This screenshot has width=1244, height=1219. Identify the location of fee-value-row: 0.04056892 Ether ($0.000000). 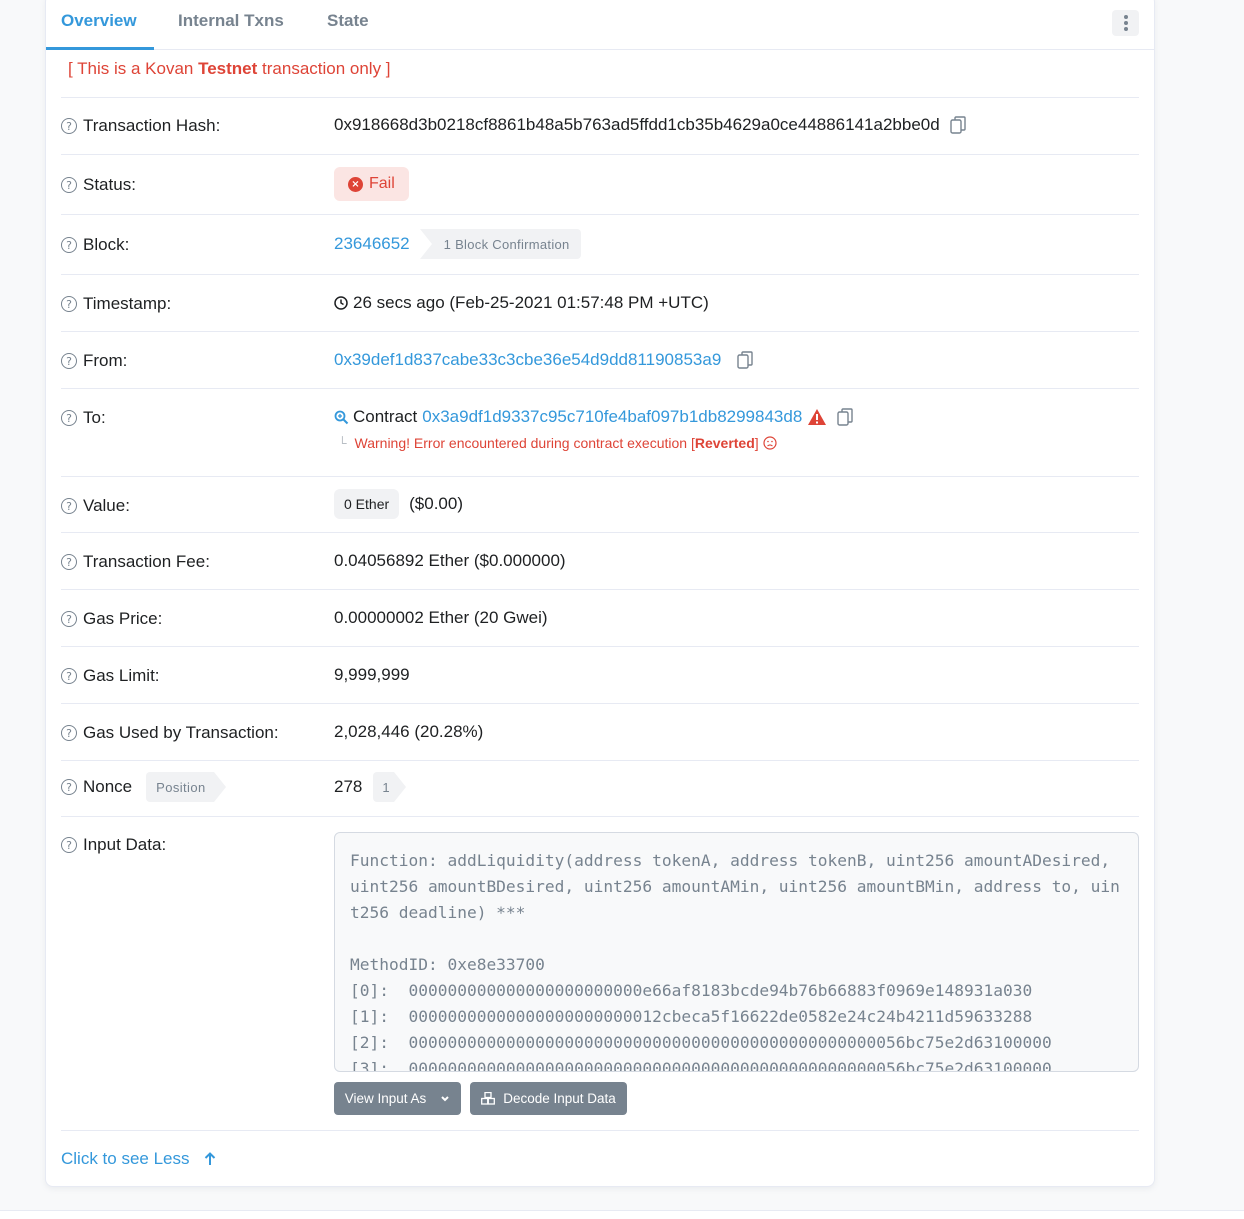
(450, 561).